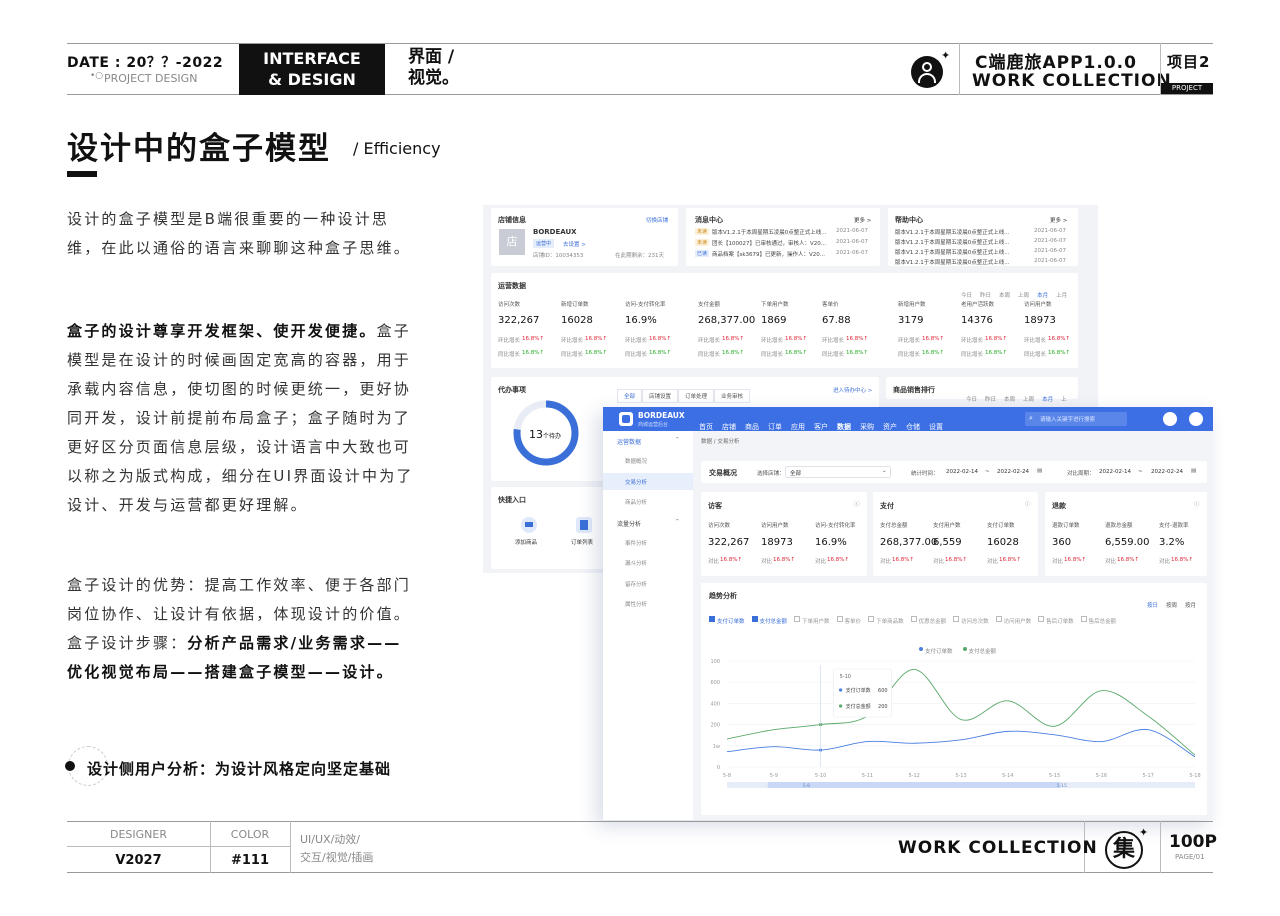 The image size is (1280, 916). What do you see at coordinates (831, 542) in the screenshot?
I see `metric-value: 16.9%` at bounding box center [831, 542].